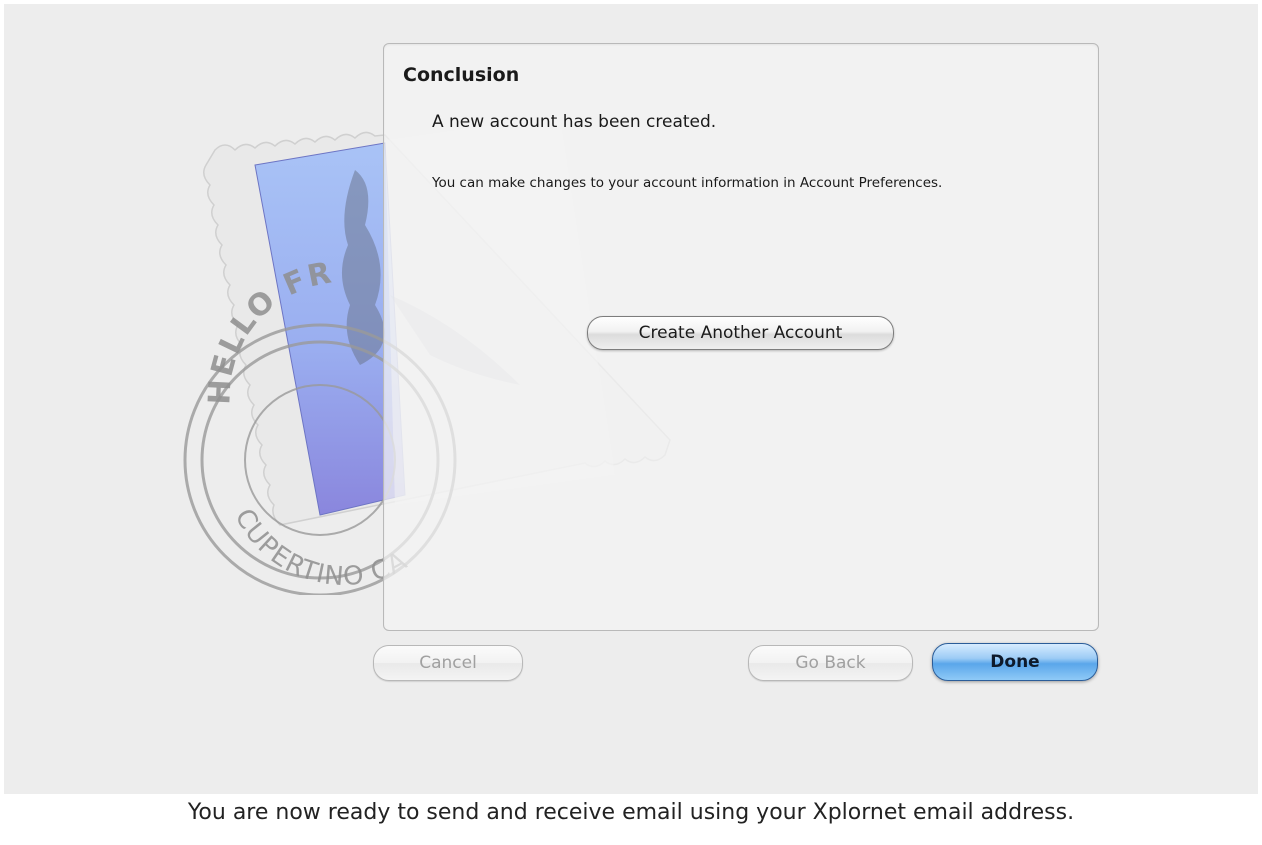  What do you see at coordinates (461, 75) in the screenshot?
I see `panel-title: Conclusion` at bounding box center [461, 75].